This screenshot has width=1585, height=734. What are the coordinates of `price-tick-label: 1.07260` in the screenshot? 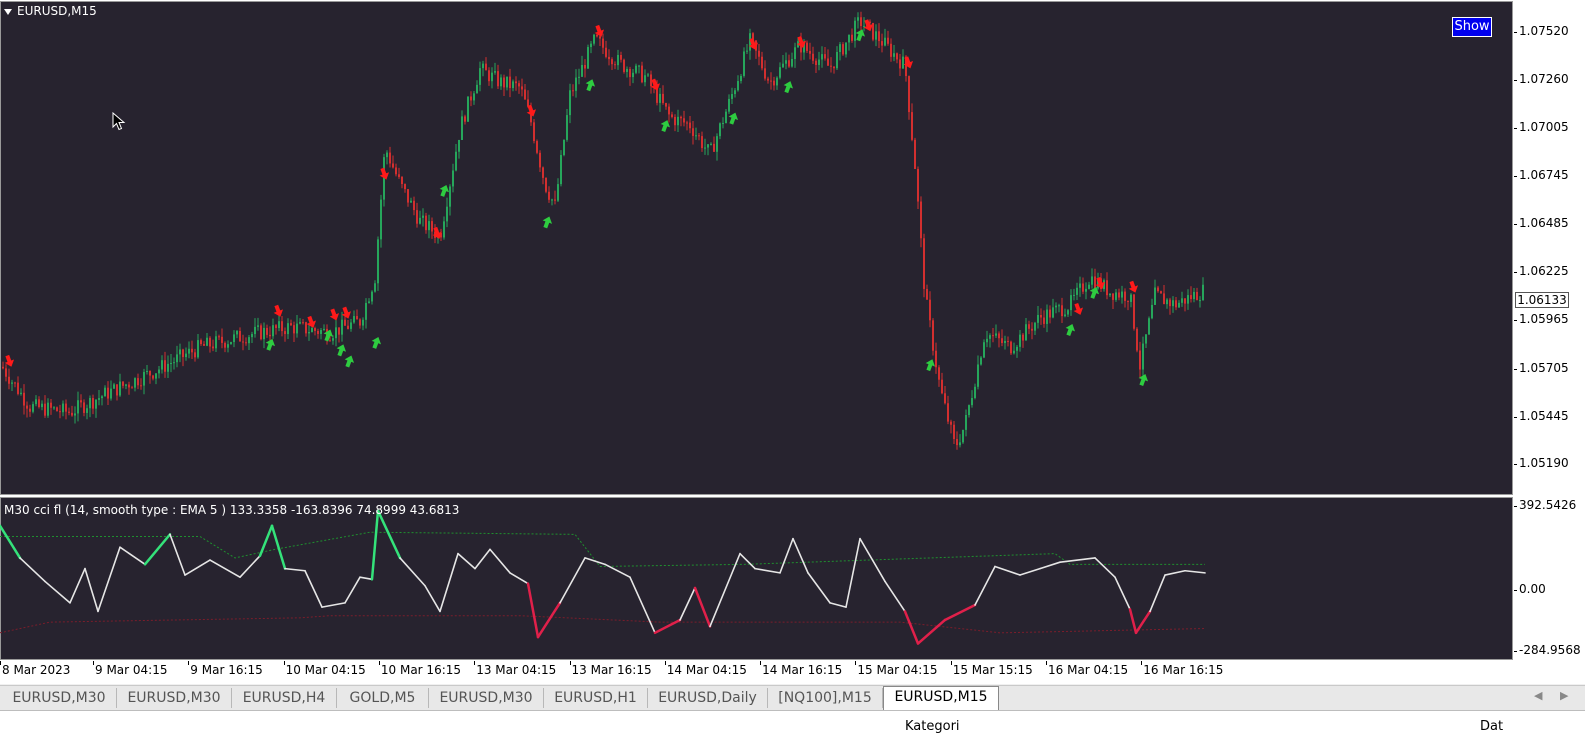 It's located at (1544, 79).